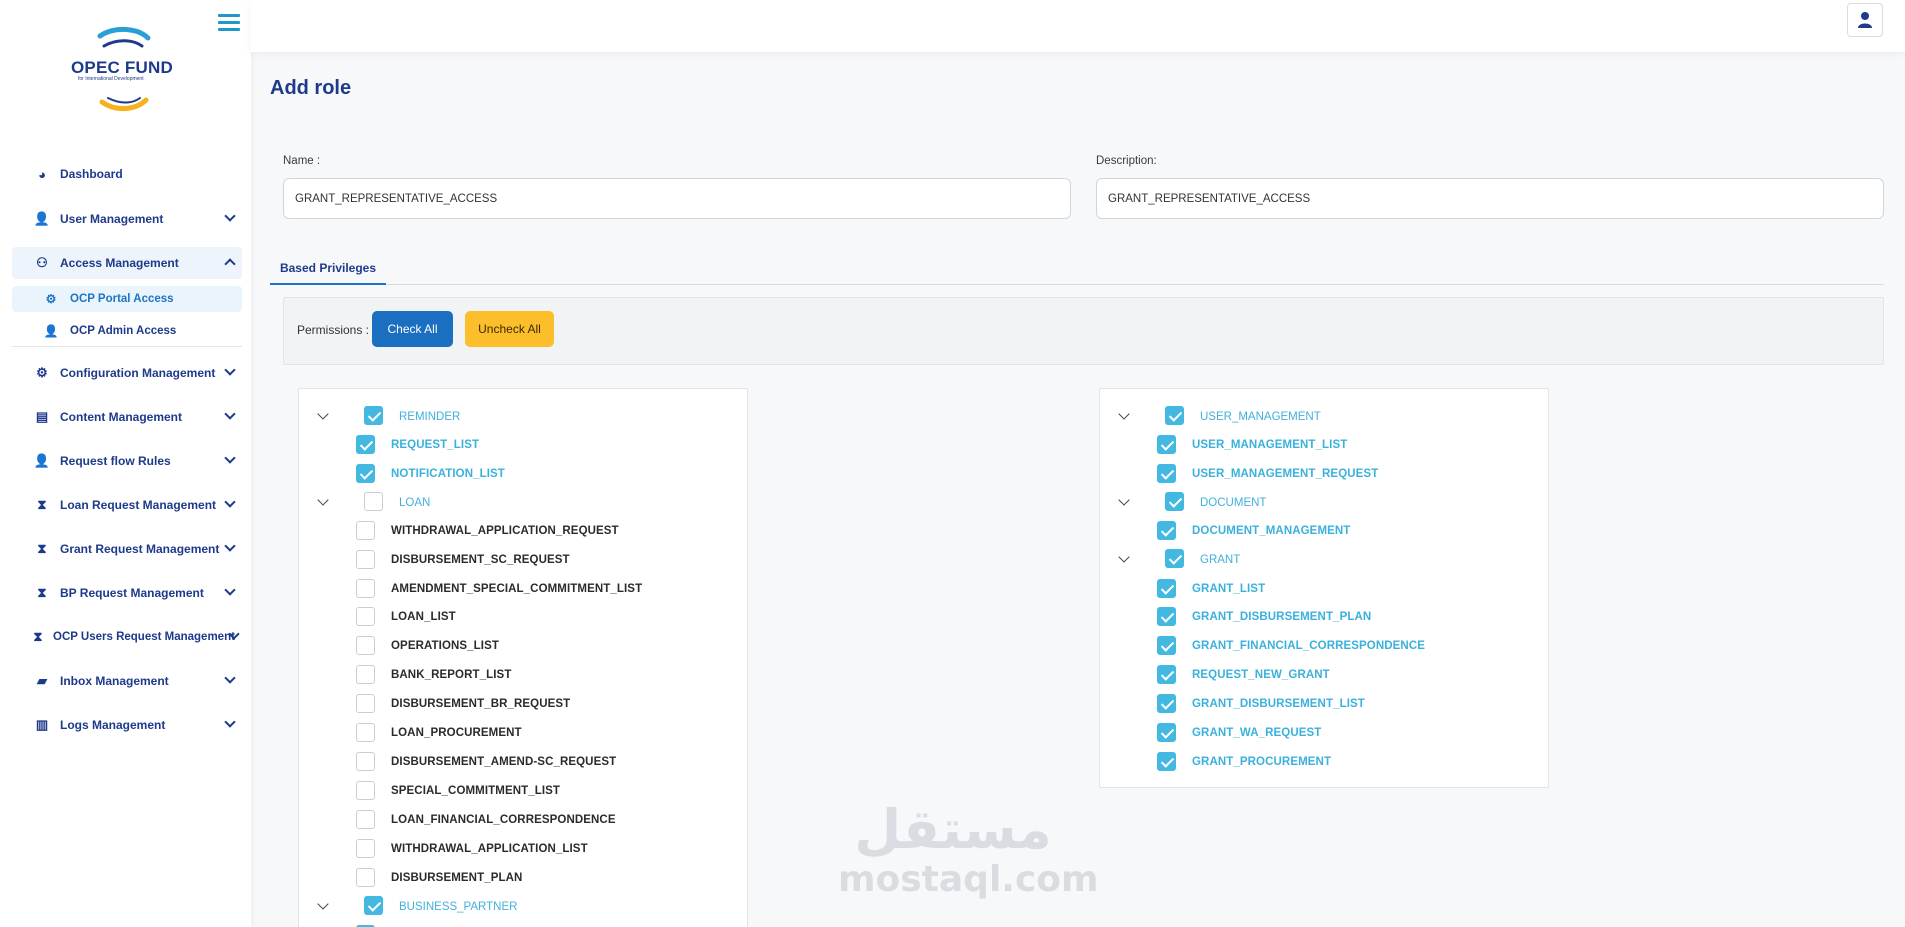 The height and width of the screenshot is (927, 1905). Describe the element at coordinates (1319, 416) in the screenshot. I see `tree-node-user-management: USER_MANAGEMENT` at that location.